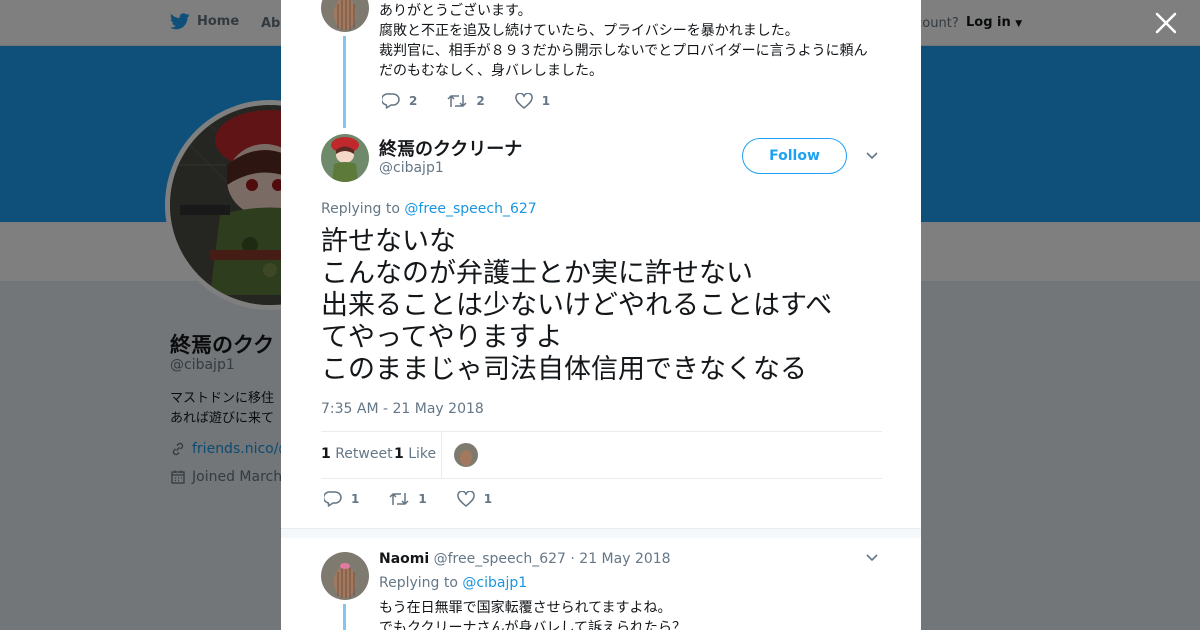  I want to click on tweet-actions: 1 1 1, so click(423, 499).